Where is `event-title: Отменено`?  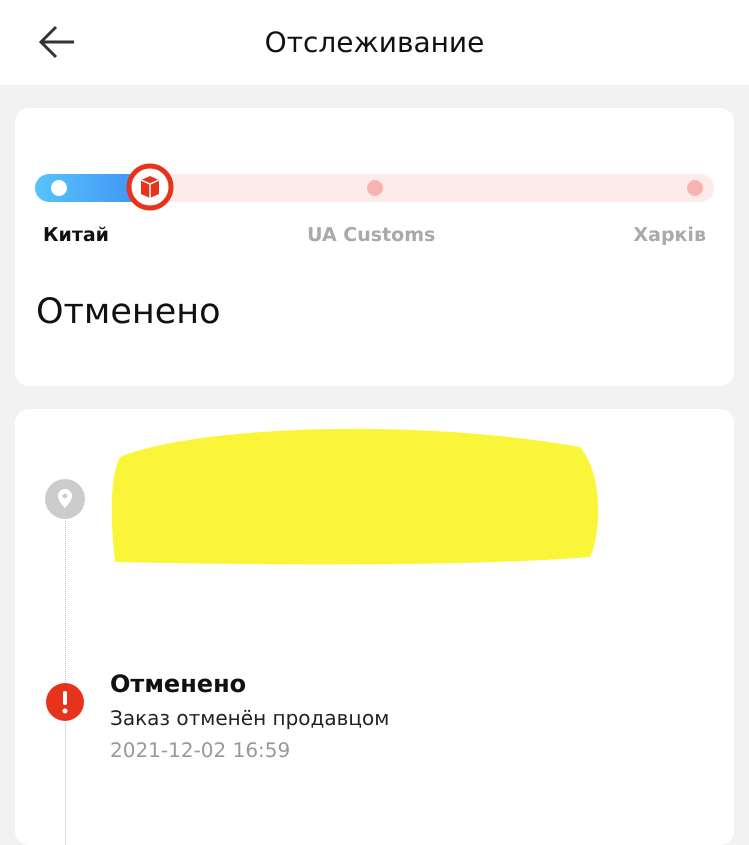
event-title: Отменено is located at coordinates (179, 684).